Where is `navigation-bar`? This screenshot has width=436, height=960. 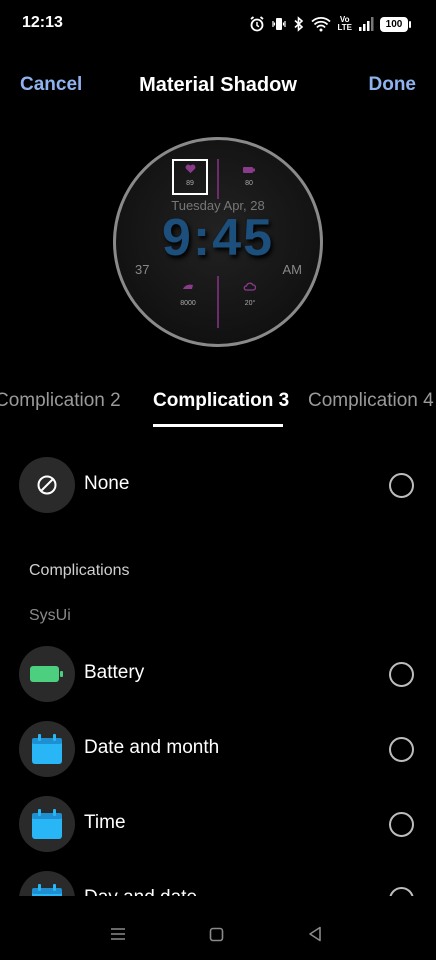 navigation-bar is located at coordinates (218, 934).